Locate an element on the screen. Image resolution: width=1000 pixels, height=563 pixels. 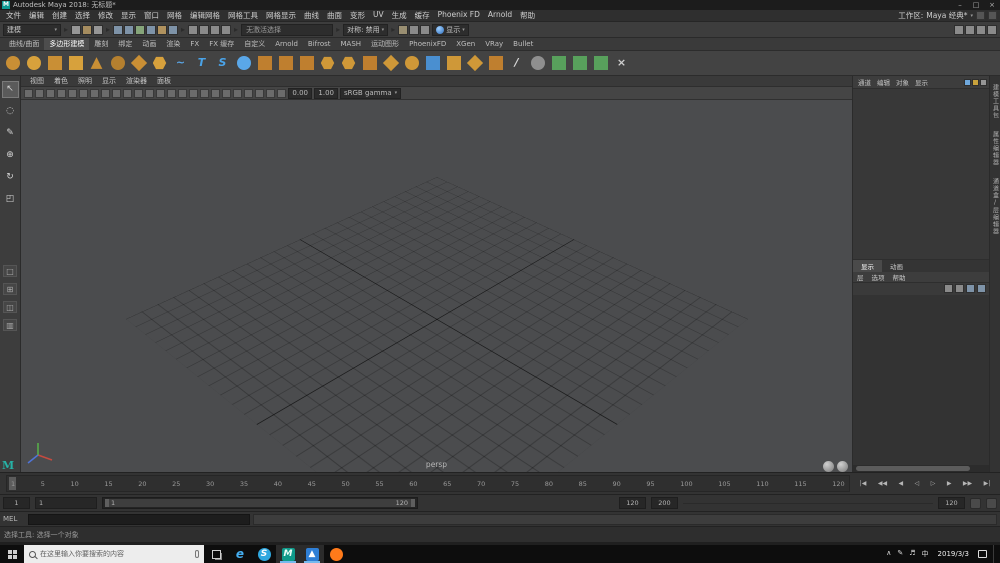
menu-item: 帮助 is located at coordinates (527, 15).